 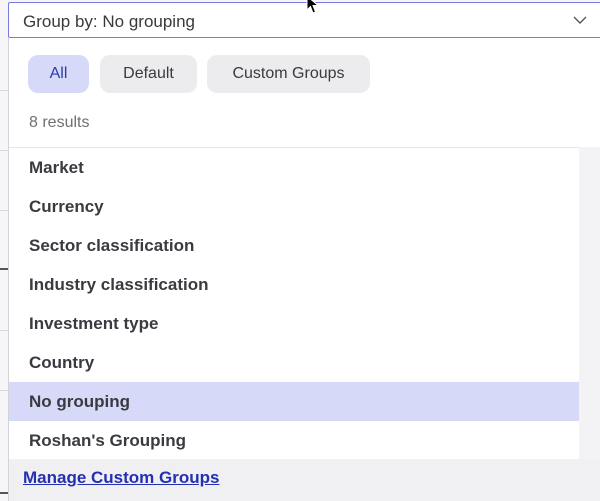 What do you see at coordinates (148, 74) in the screenshot?
I see `filter-default-button: Default` at bounding box center [148, 74].